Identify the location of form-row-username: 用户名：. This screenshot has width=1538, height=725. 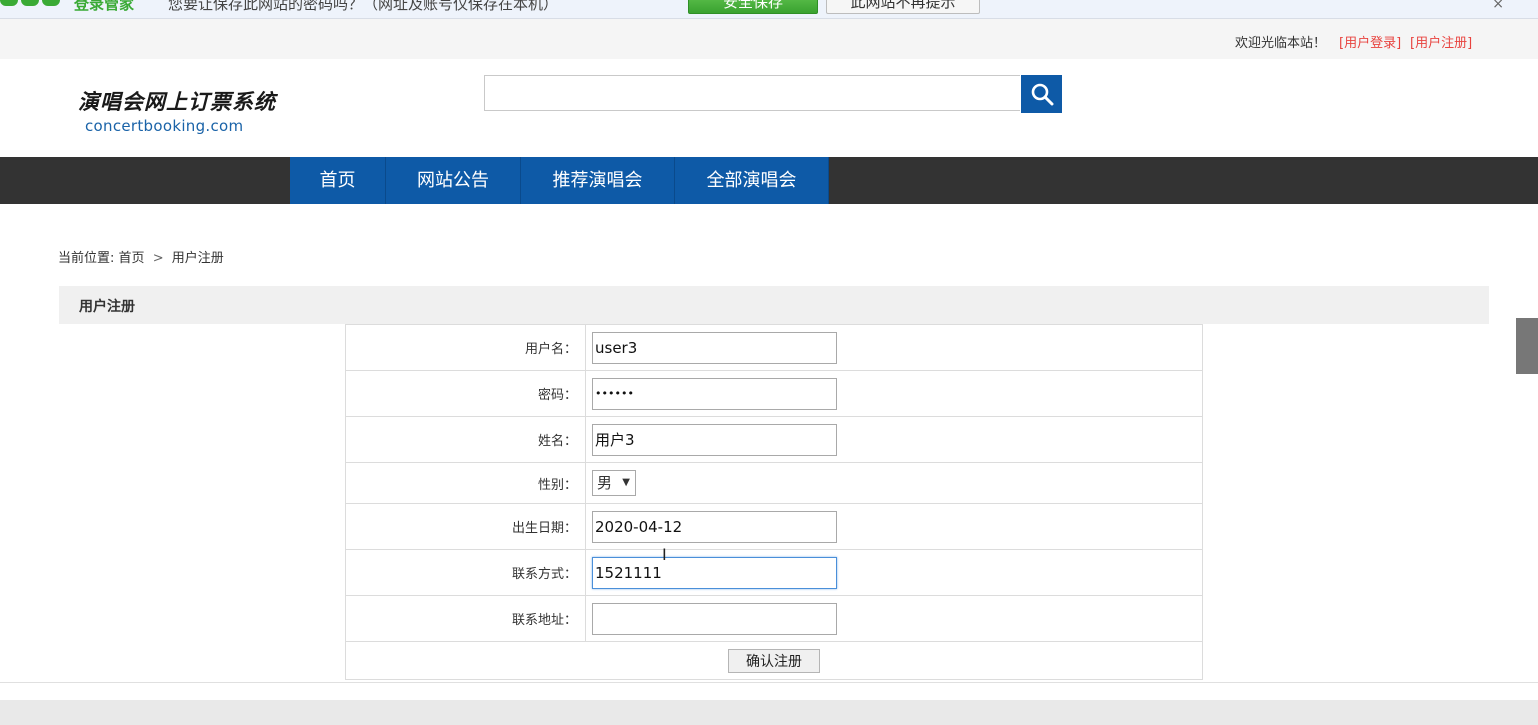
(774, 347).